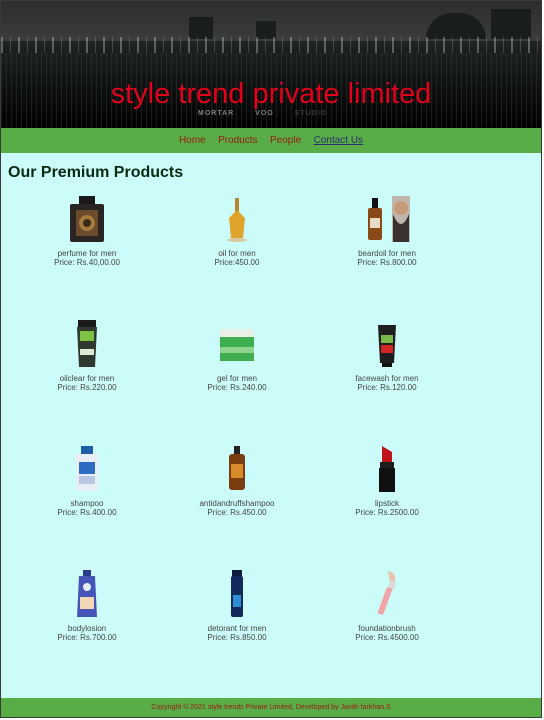  Describe the element at coordinates (237, 262) in the screenshot. I see `product-price: Price:450.00` at that location.